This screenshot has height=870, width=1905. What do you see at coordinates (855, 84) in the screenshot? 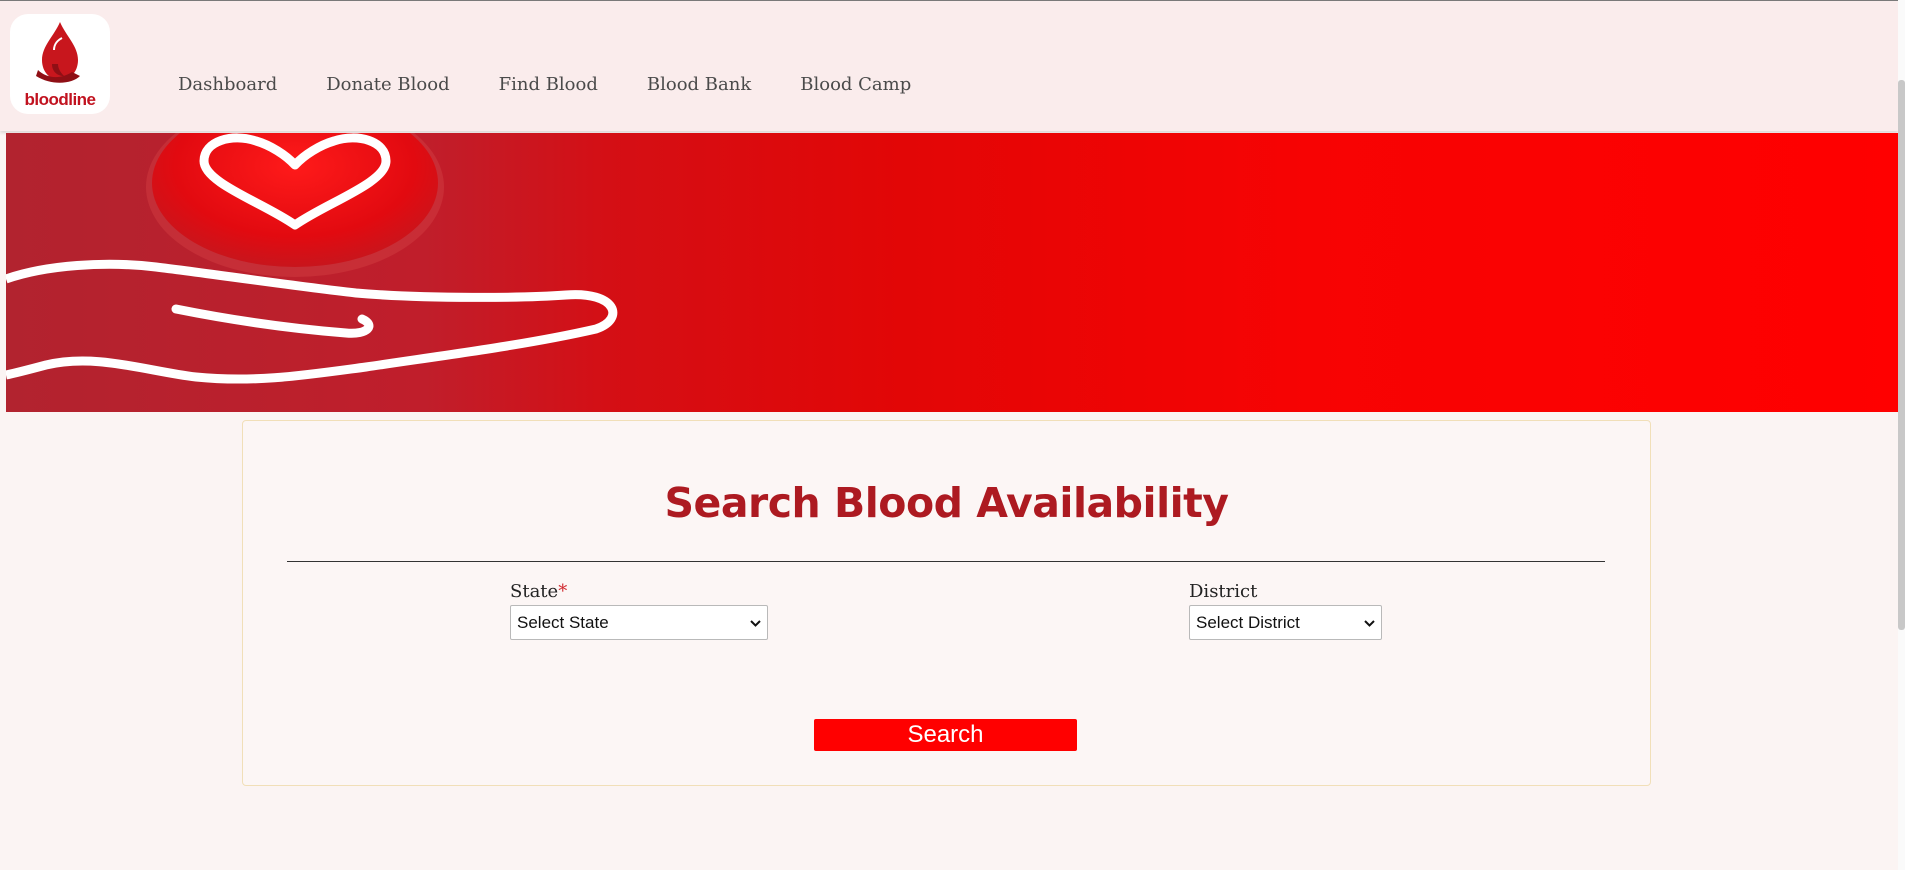
I see `nav-blood-camp: Blood Camp` at bounding box center [855, 84].